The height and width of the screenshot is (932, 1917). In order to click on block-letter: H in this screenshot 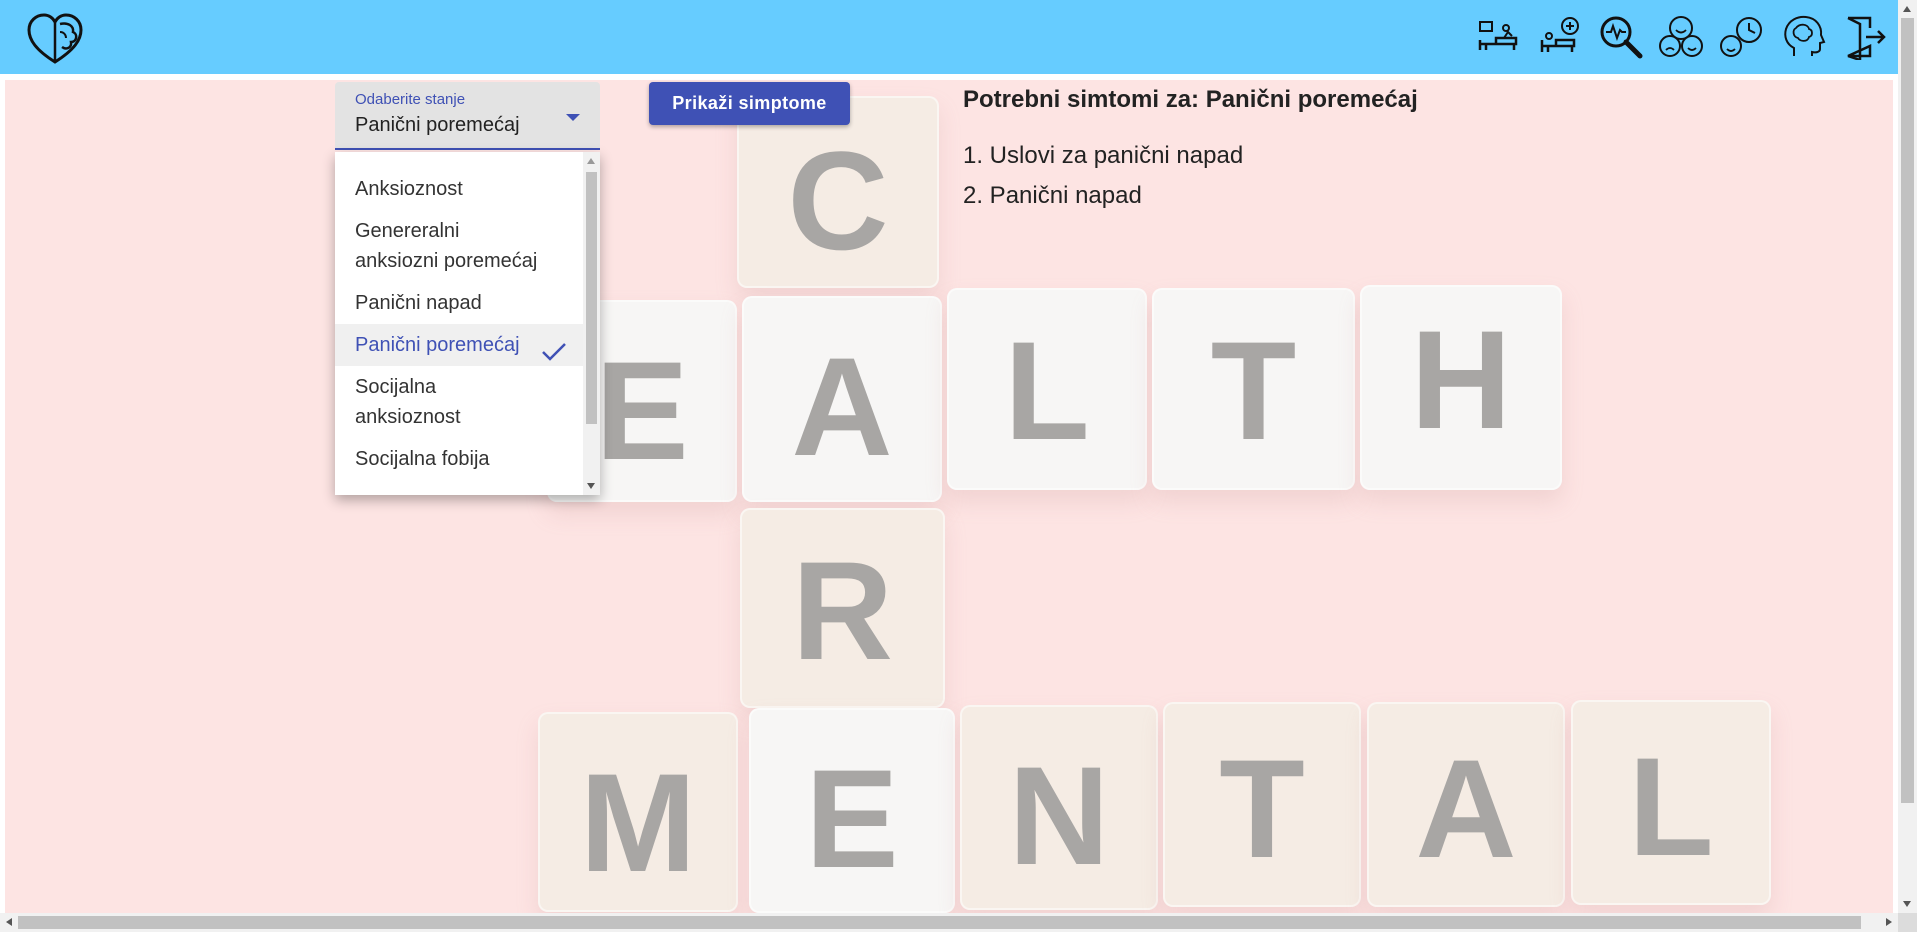, I will do `click(1461, 379)`.